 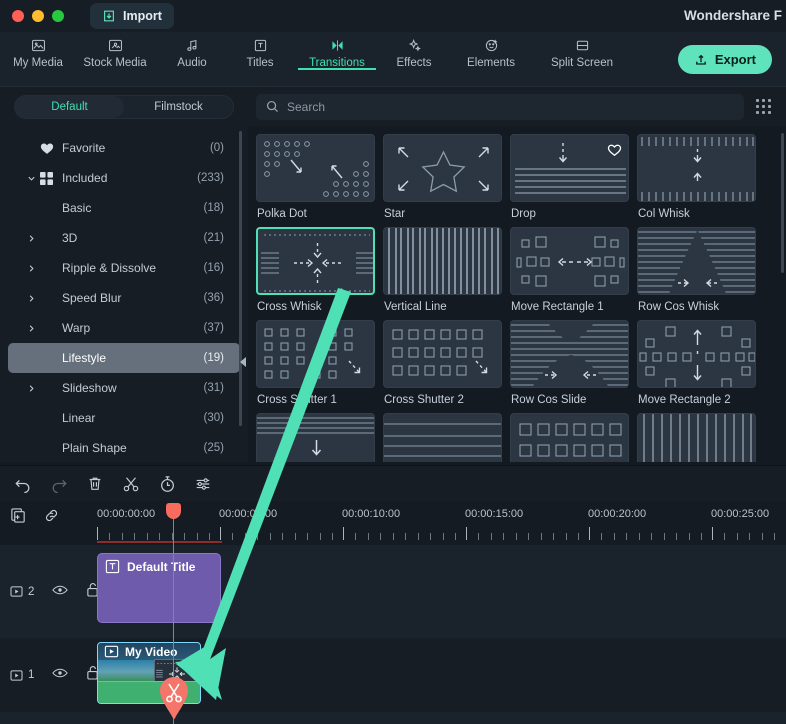 I want to click on trash-icon, so click(x=95, y=483).